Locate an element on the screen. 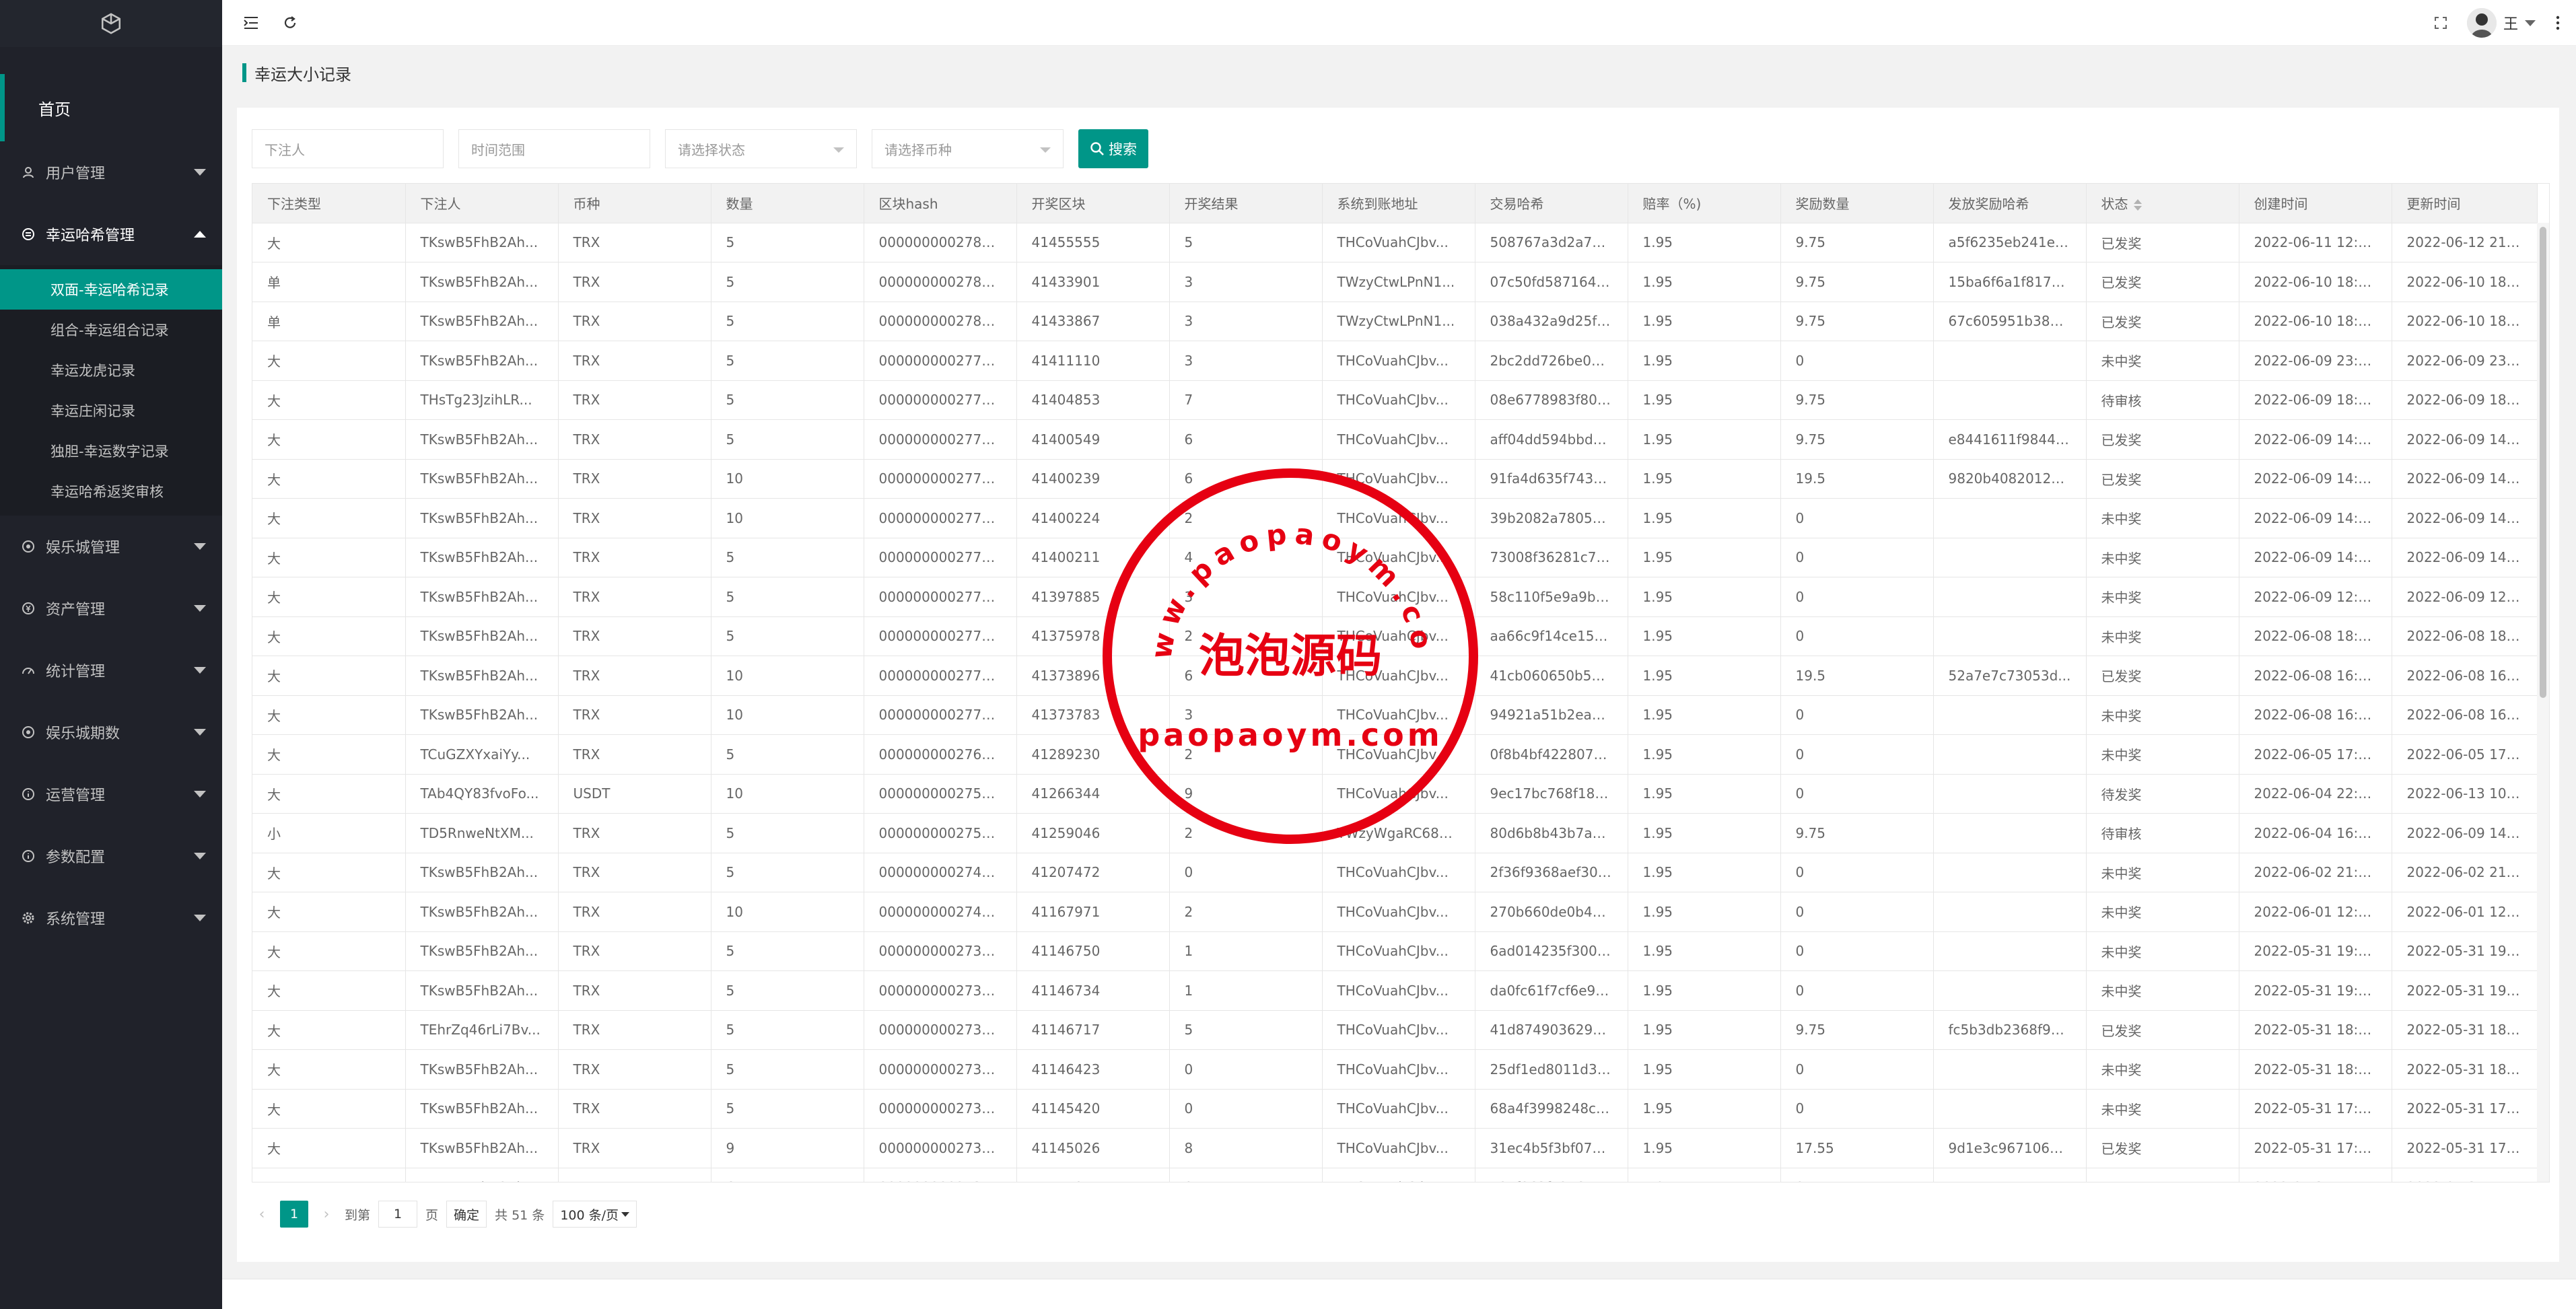  table-cell: 19.5 is located at coordinates (1857, 676).